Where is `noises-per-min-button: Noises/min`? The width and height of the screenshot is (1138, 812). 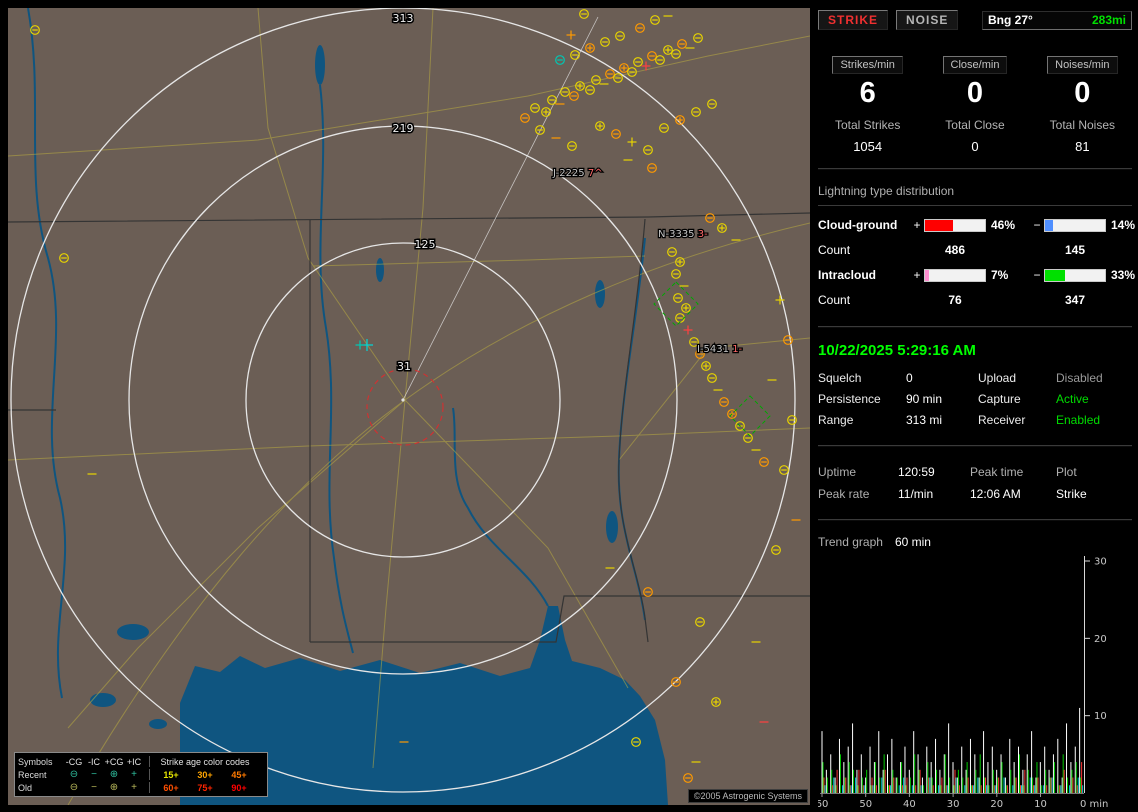
noises-per-min-button: Noises/min is located at coordinates (1082, 65).